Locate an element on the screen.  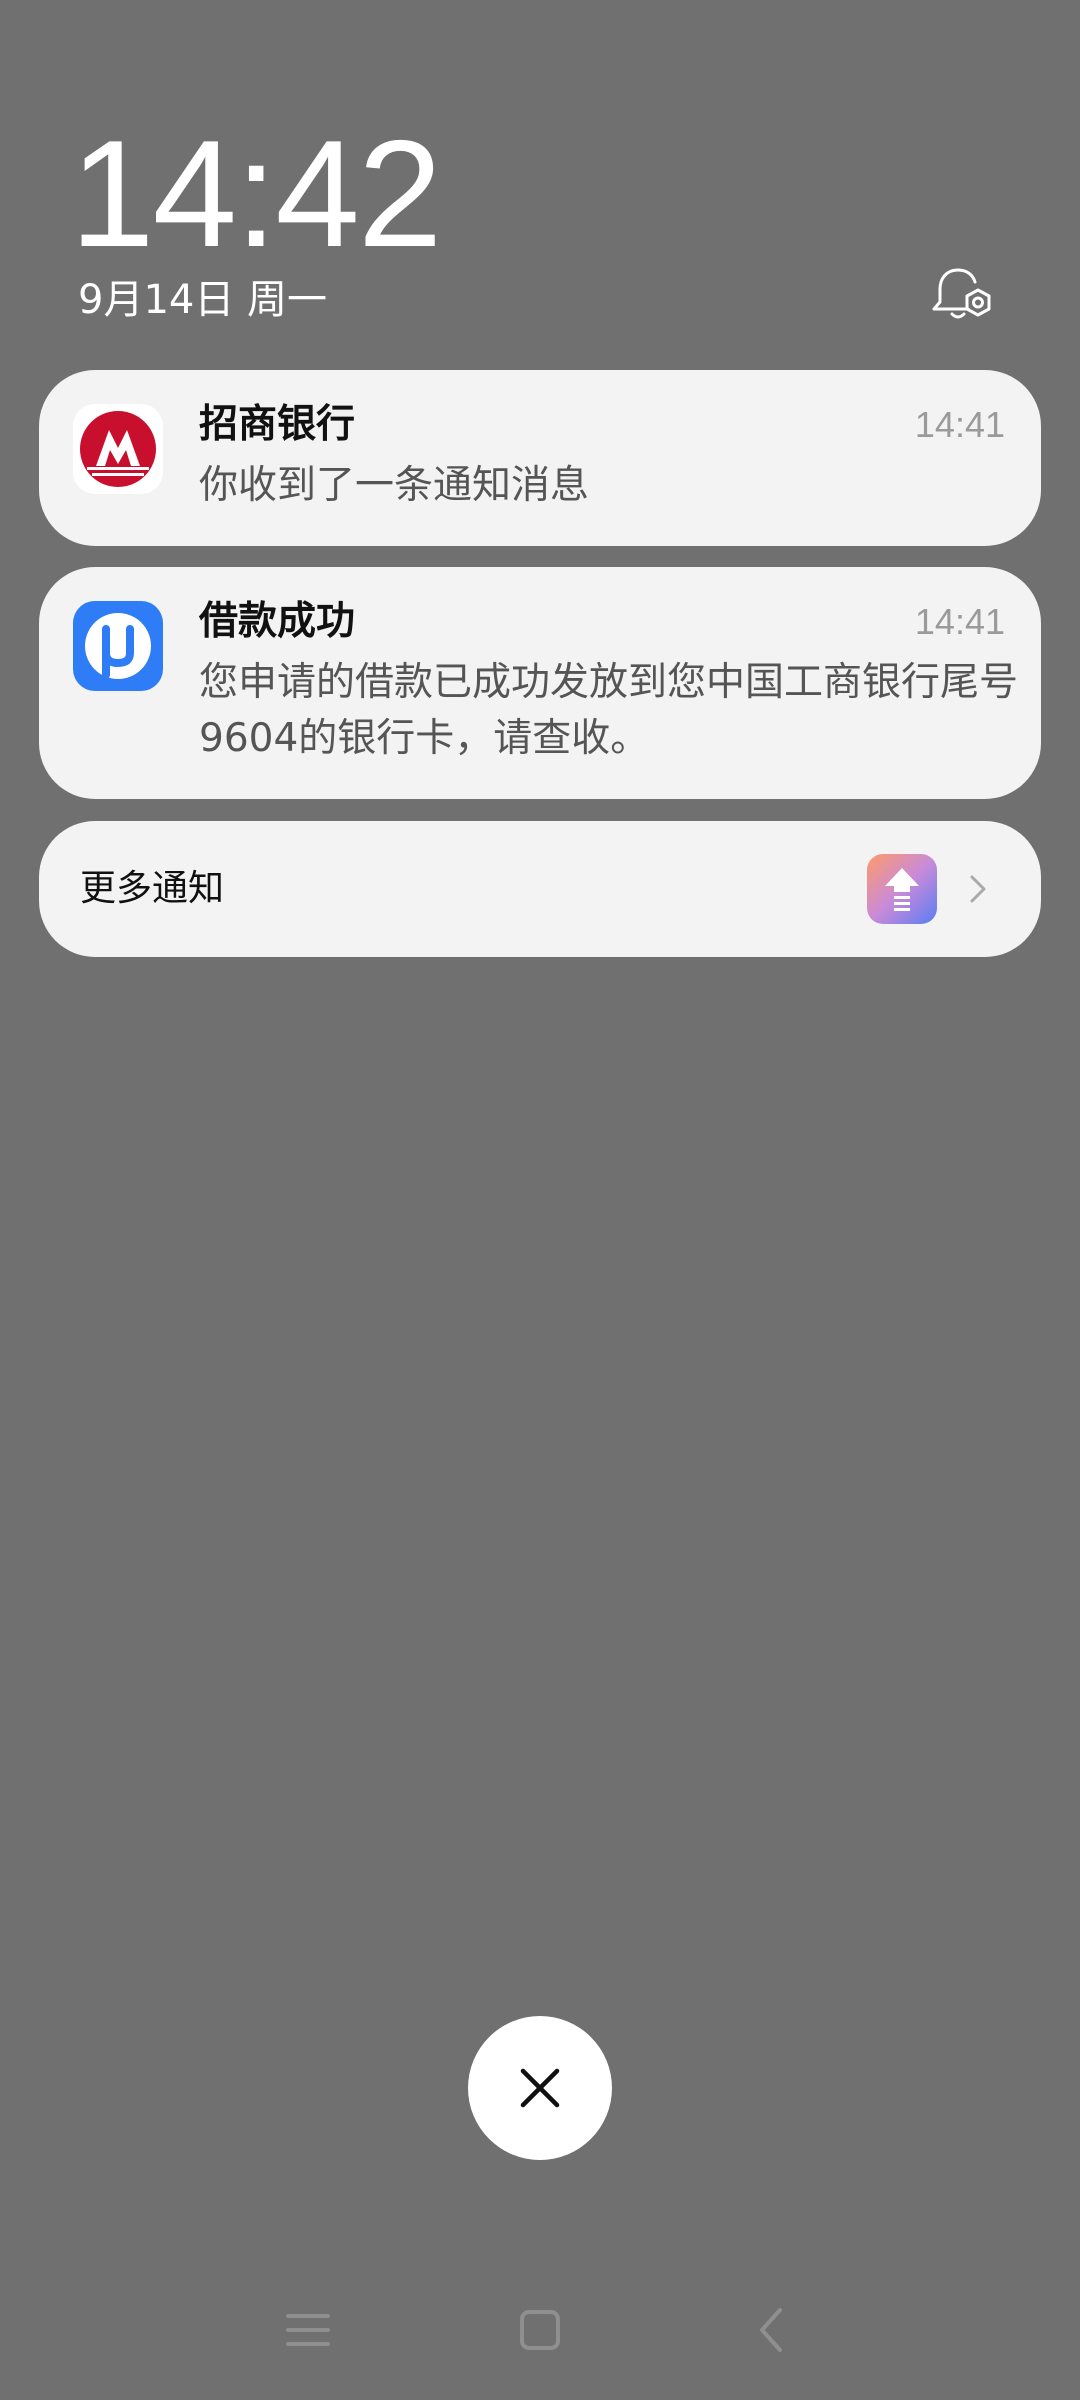
more-notifications-label: 更多通知 is located at coordinates (152, 888).